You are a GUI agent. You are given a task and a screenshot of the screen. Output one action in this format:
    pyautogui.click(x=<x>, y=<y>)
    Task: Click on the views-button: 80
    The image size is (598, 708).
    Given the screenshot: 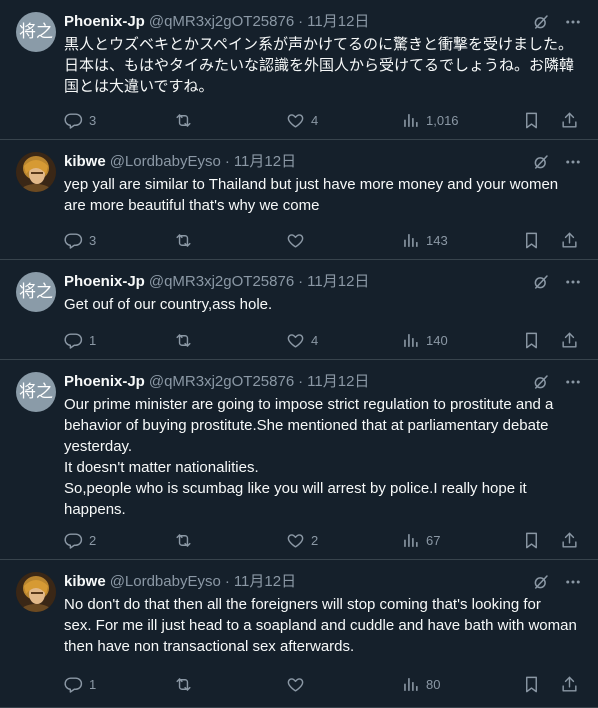 What is the action you would take?
    pyautogui.click(x=420, y=684)
    